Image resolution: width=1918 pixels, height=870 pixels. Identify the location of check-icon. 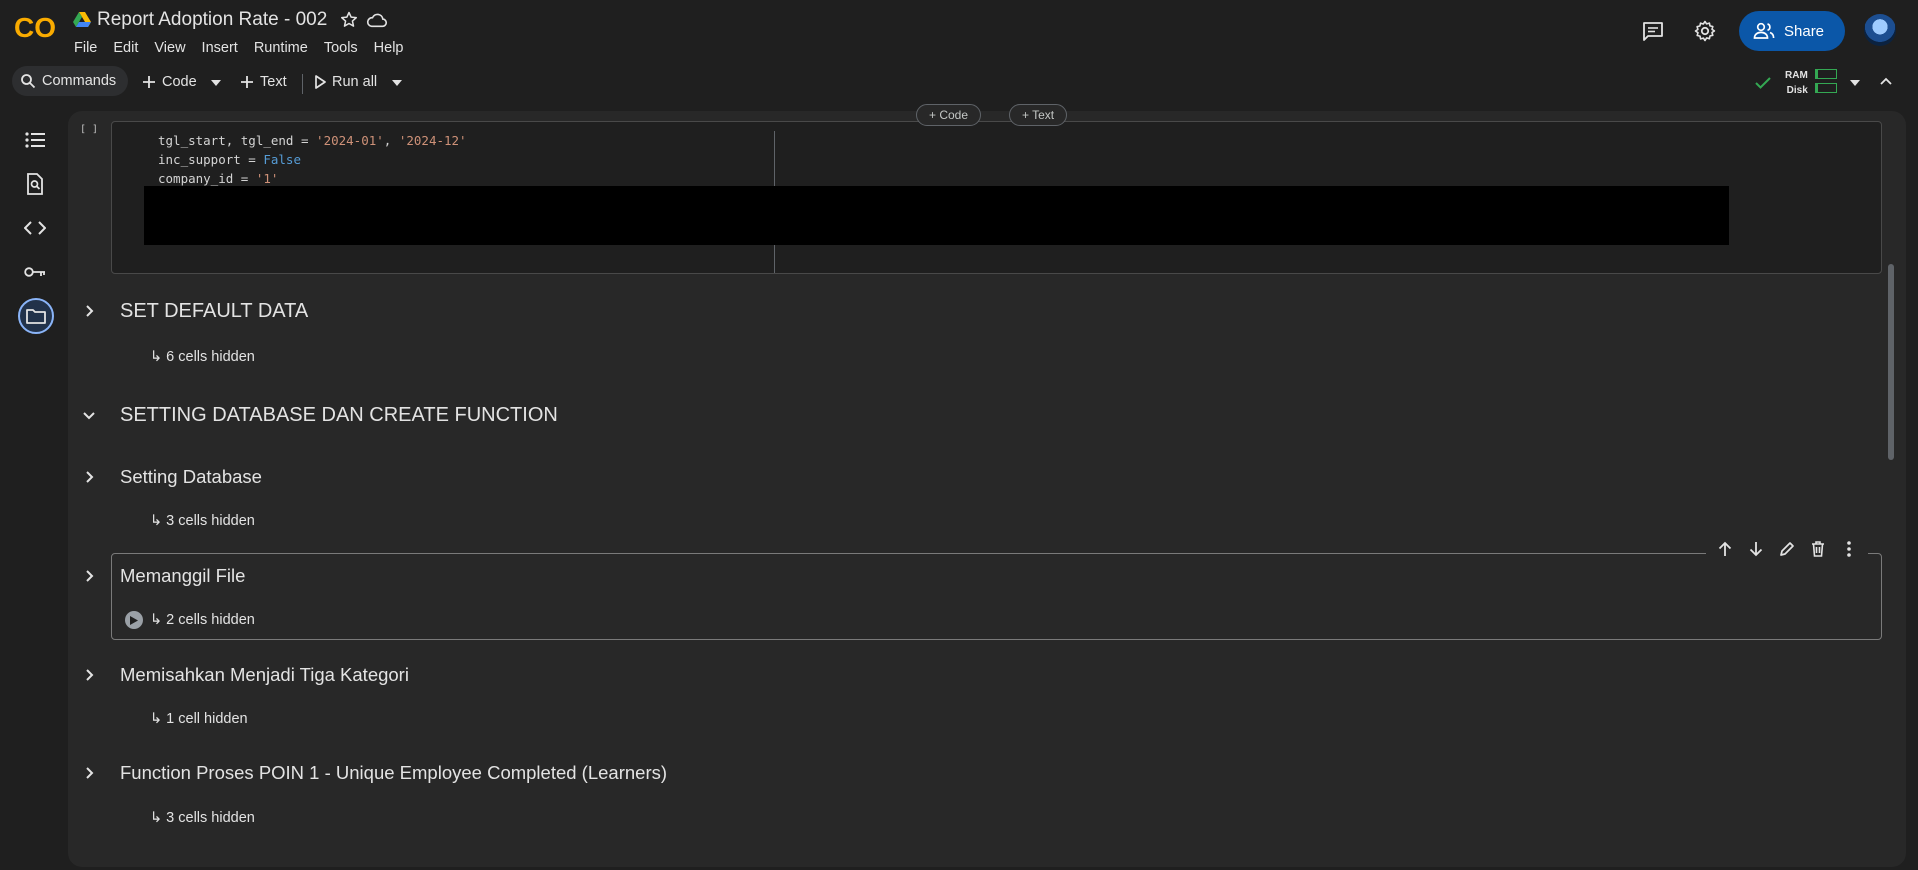
(1763, 83).